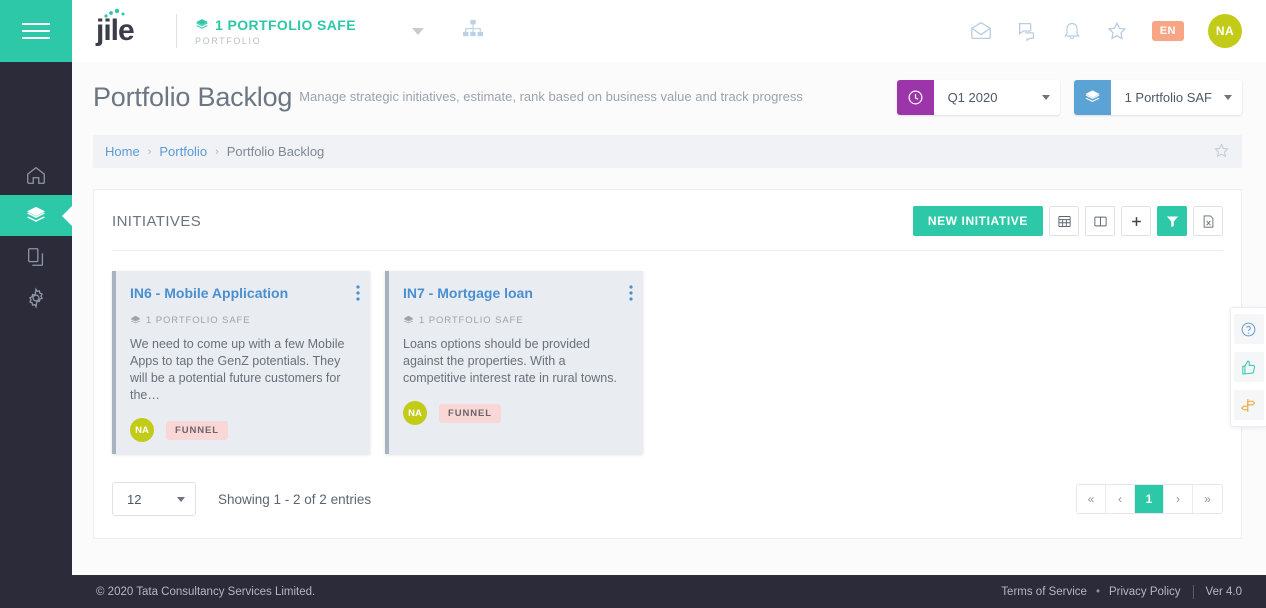  I want to click on org-chart-icon, so click(473, 31).